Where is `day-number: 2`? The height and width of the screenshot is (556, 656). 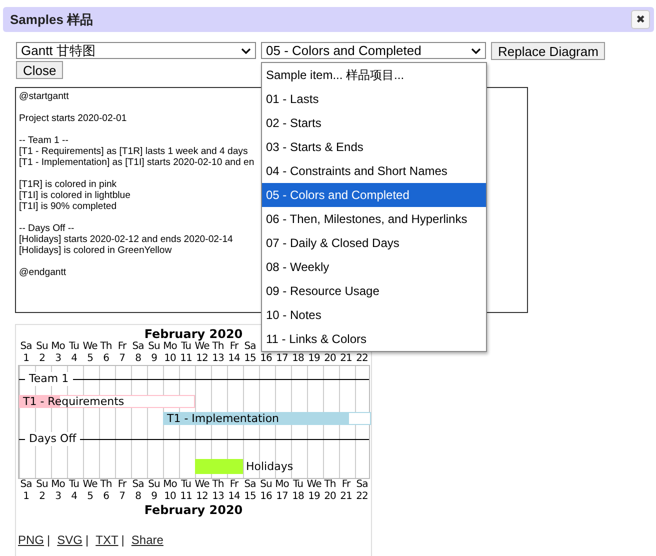
day-number: 2 is located at coordinates (42, 497).